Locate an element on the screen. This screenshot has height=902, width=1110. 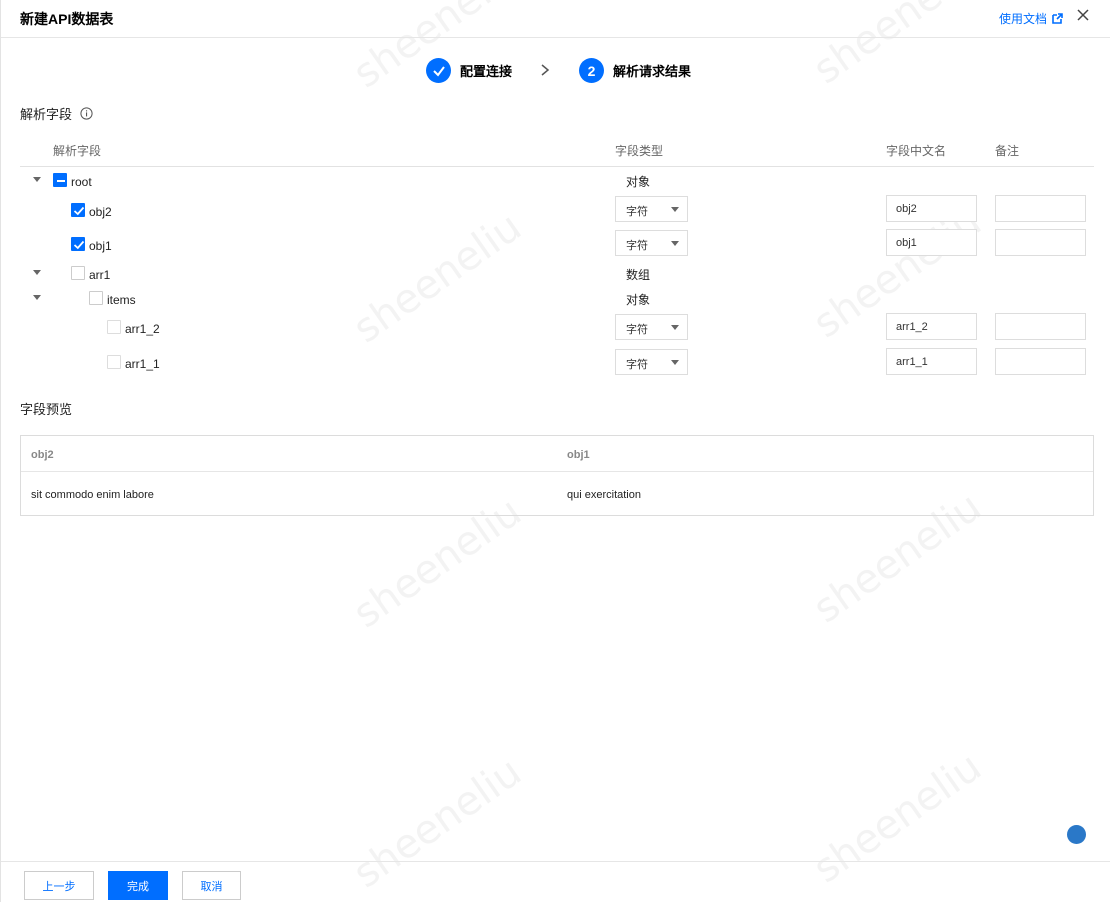
preview-cell: sit commodo enim labore is located at coordinates (92, 495).